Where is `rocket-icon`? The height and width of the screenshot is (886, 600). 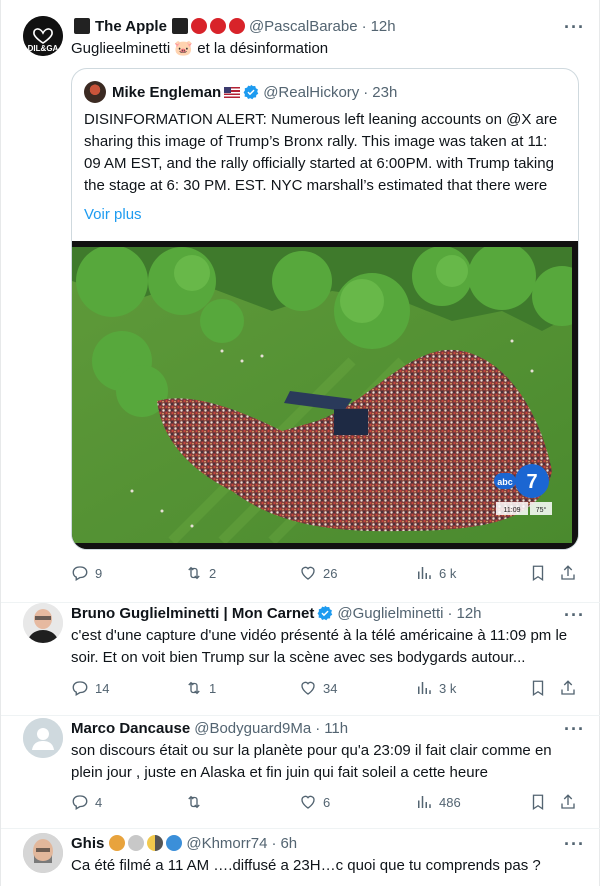 rocket-icon is located at coordinates (136, 843).